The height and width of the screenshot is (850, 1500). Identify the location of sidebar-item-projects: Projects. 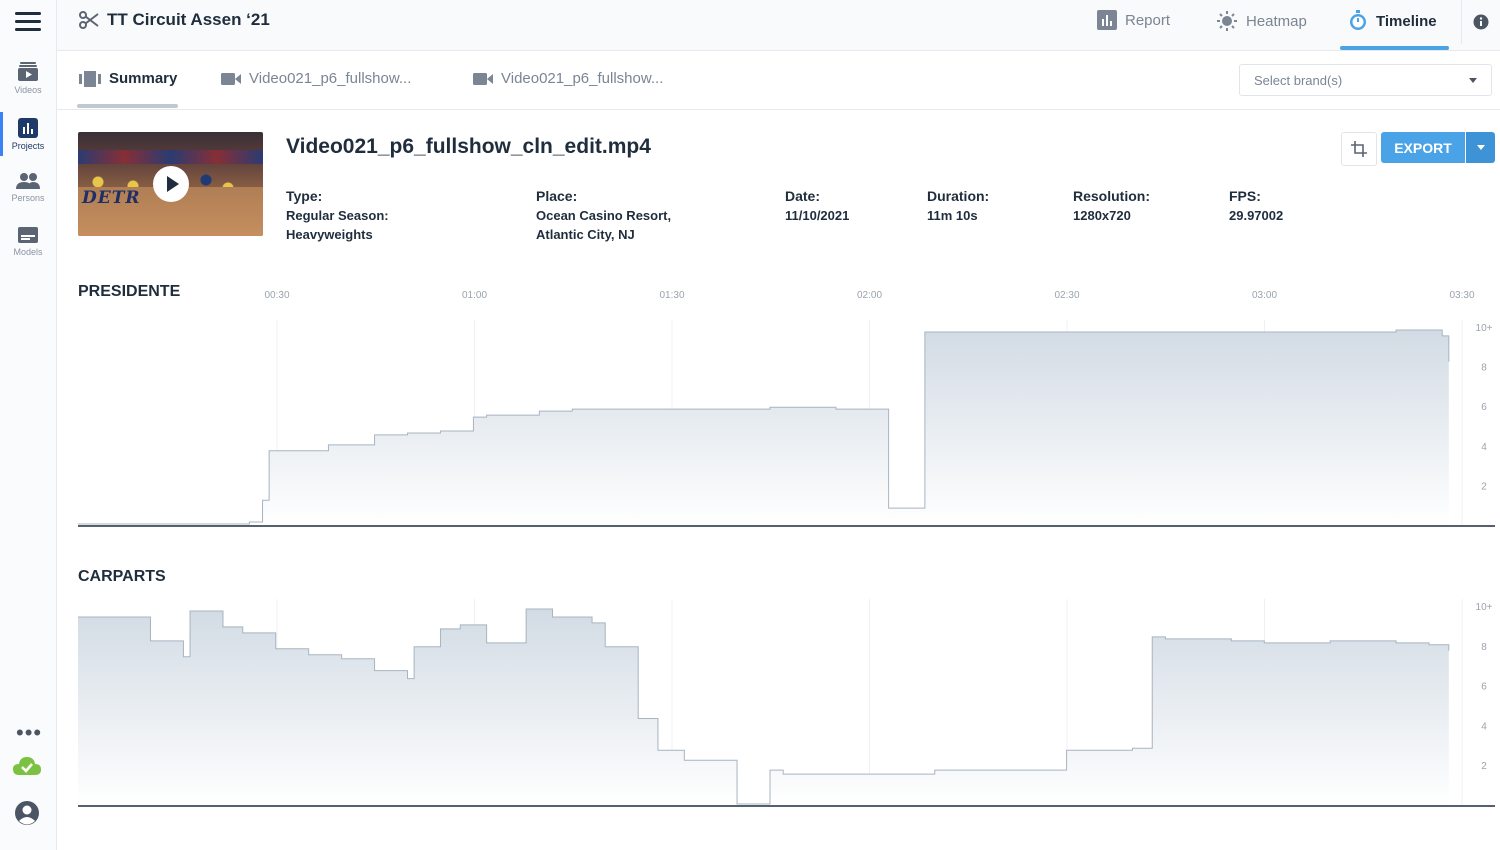
(28, 134).